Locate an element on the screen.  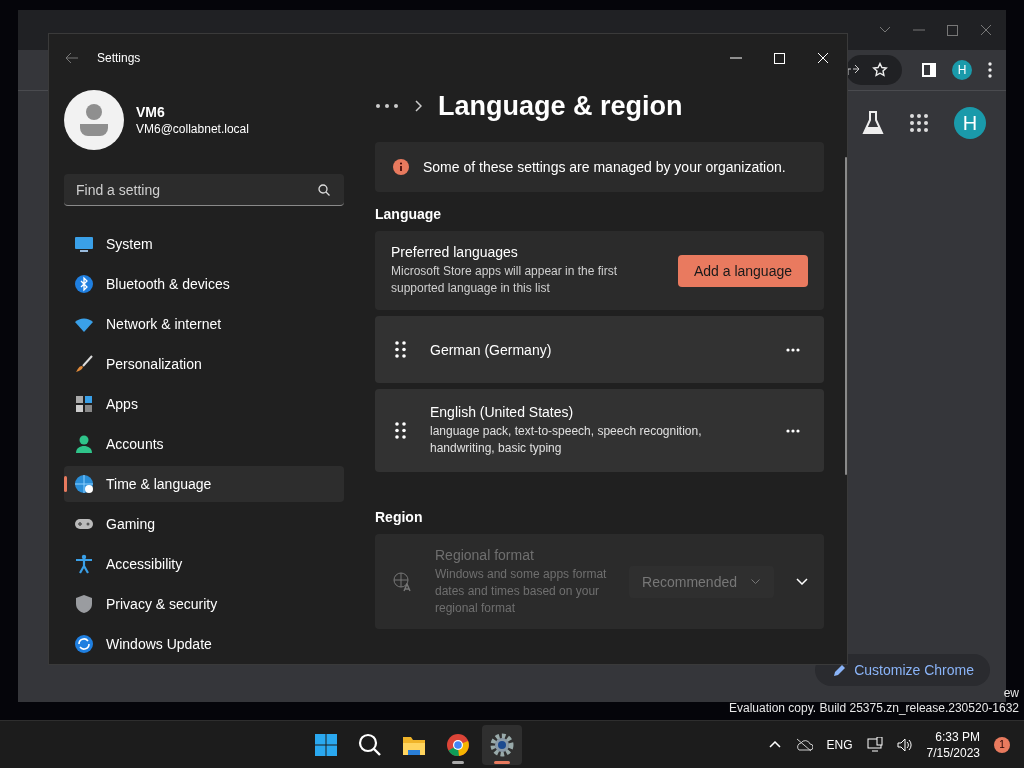
nav-item: Personalization is located at coordinates (204, 364).